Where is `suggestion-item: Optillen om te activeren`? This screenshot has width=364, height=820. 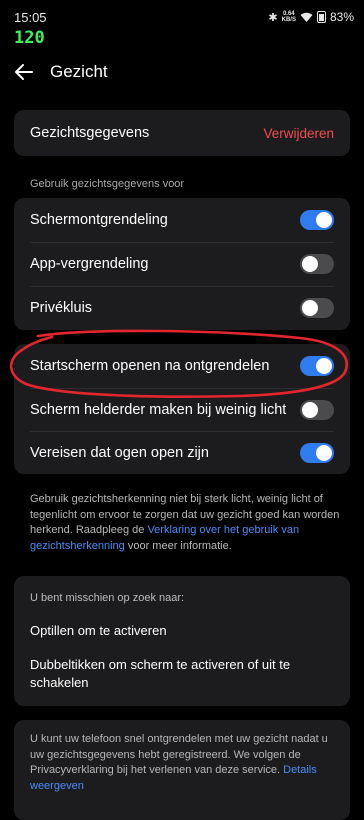 suggestion-item: Optillen om te activeren is located at coordinates (180, 631).